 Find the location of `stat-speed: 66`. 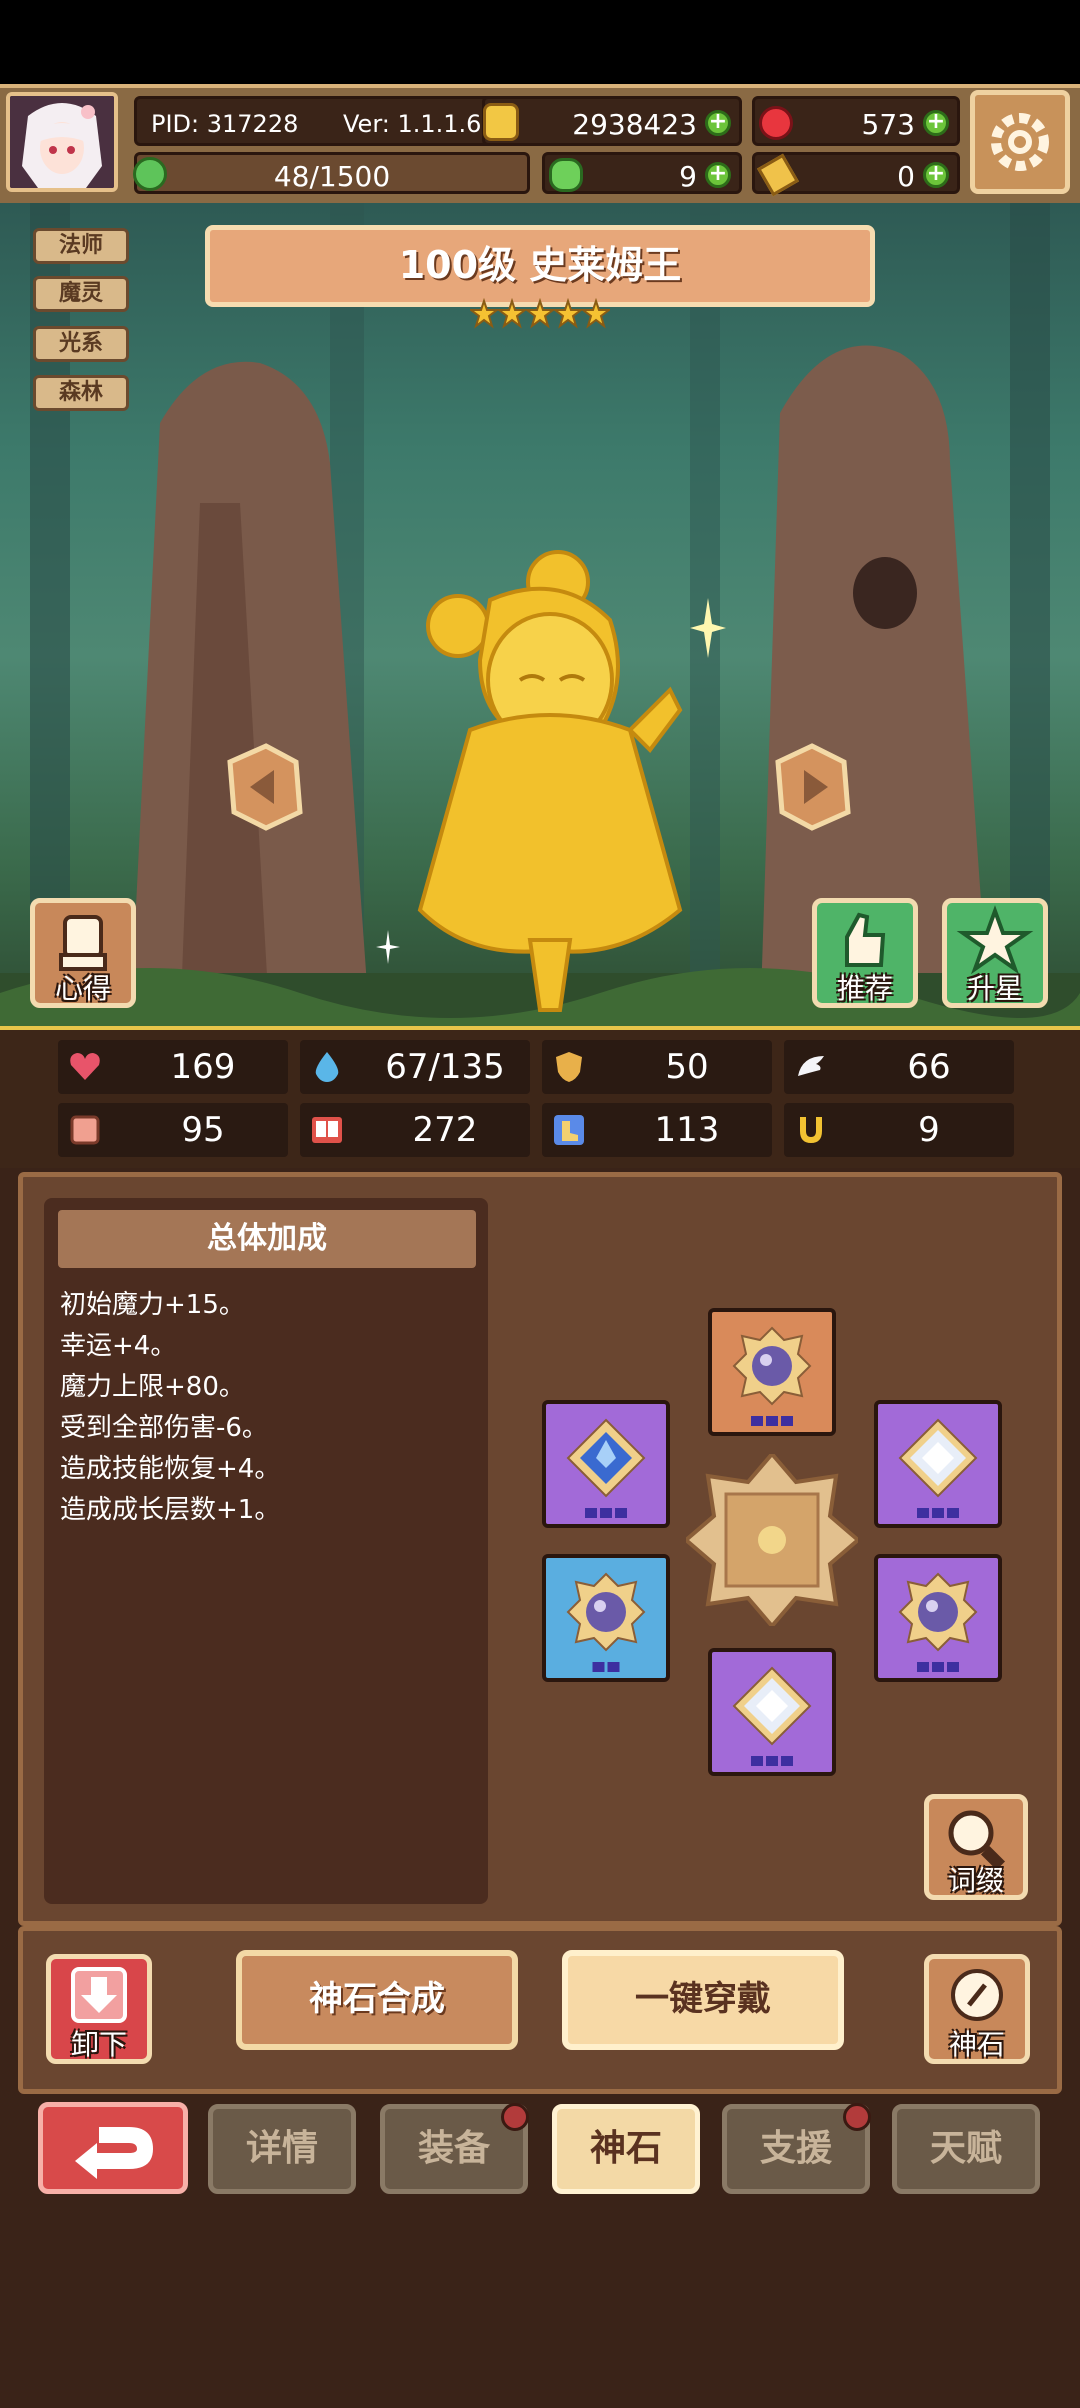

stat-speed: 66 is located at coordinates (899, 1067).